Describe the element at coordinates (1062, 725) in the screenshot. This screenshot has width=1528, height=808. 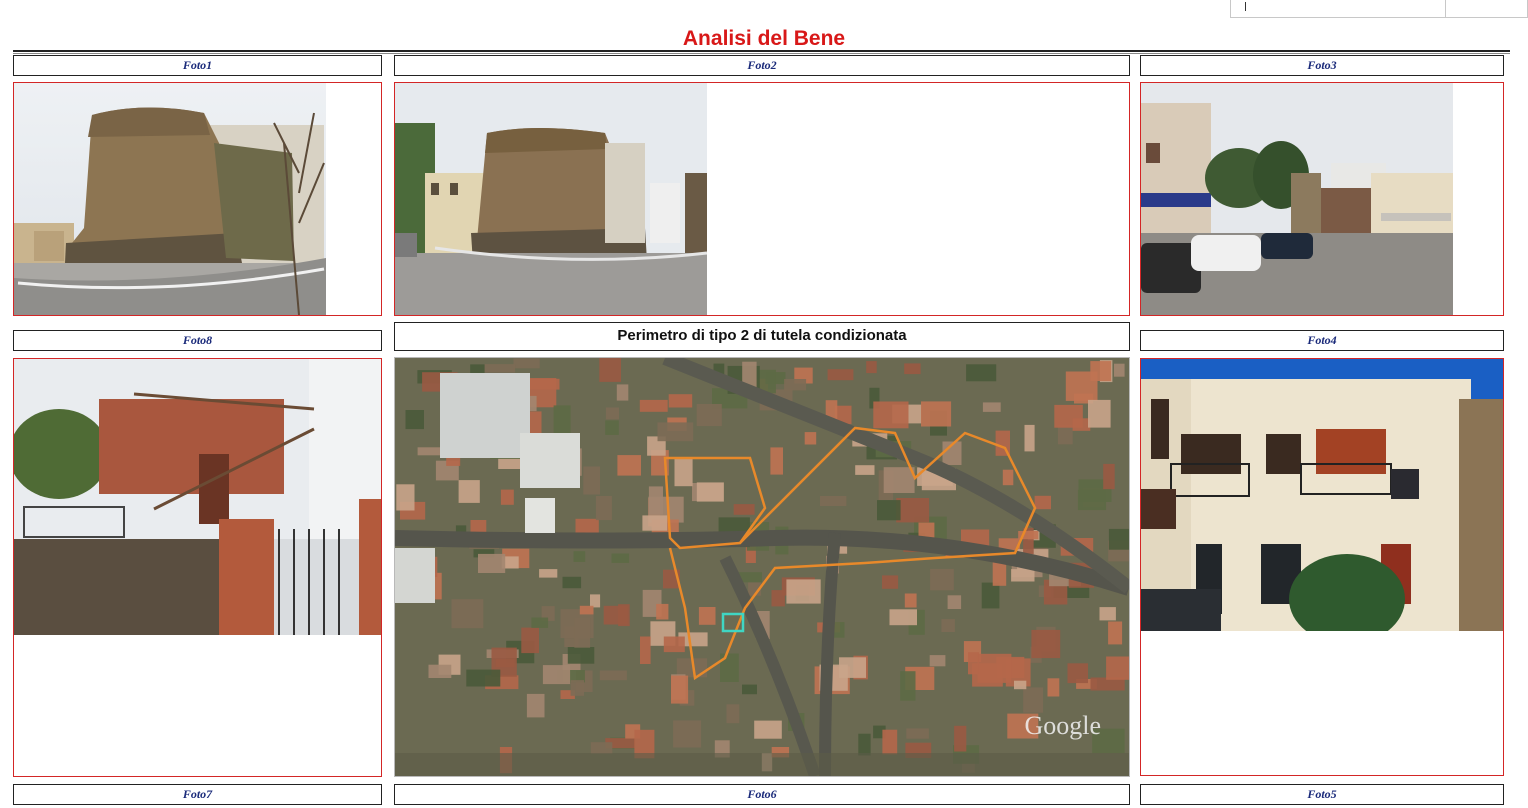
I see `google-watermark: Google` at that location.